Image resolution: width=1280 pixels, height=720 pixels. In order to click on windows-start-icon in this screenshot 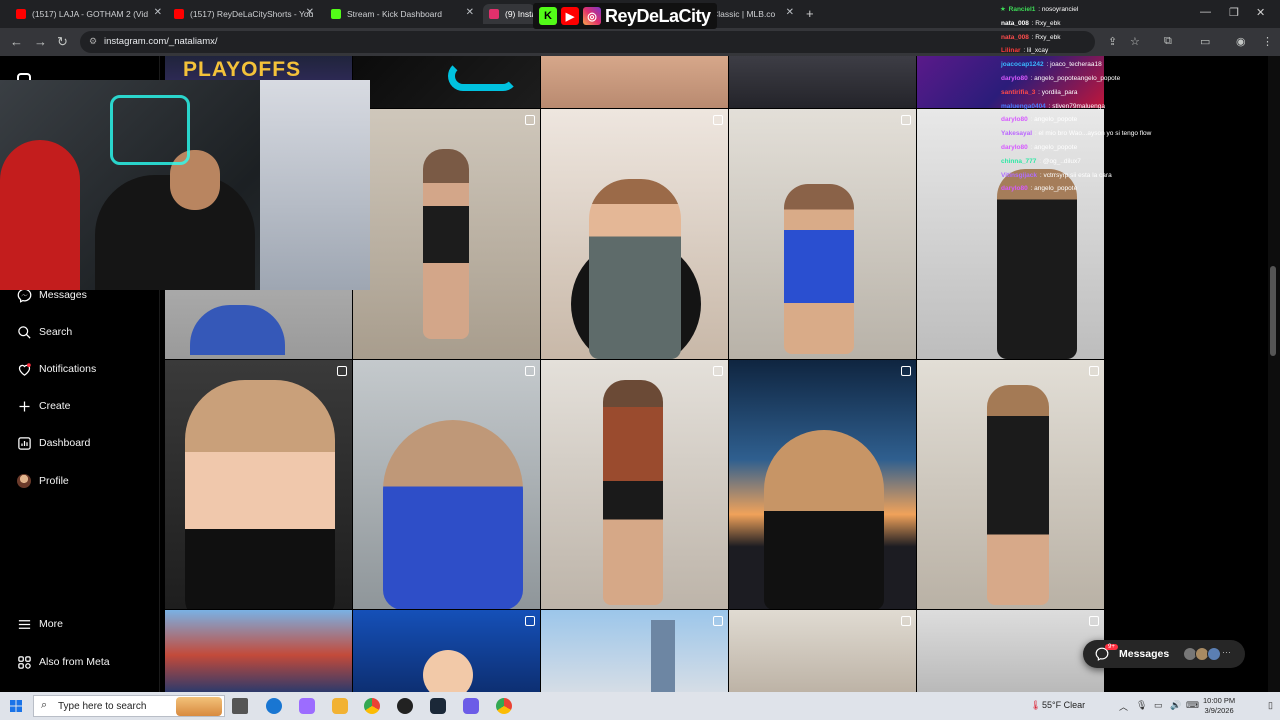, I will do `click(16, 706)`.